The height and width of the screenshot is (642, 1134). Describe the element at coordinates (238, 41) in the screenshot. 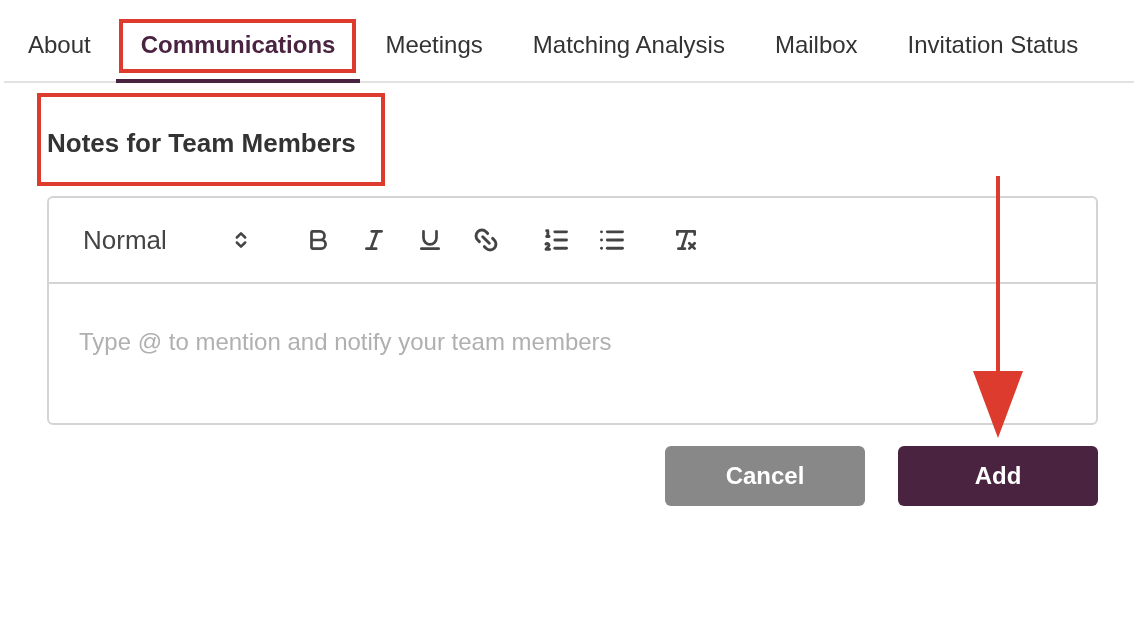

I see `tab: Communications` at that location.